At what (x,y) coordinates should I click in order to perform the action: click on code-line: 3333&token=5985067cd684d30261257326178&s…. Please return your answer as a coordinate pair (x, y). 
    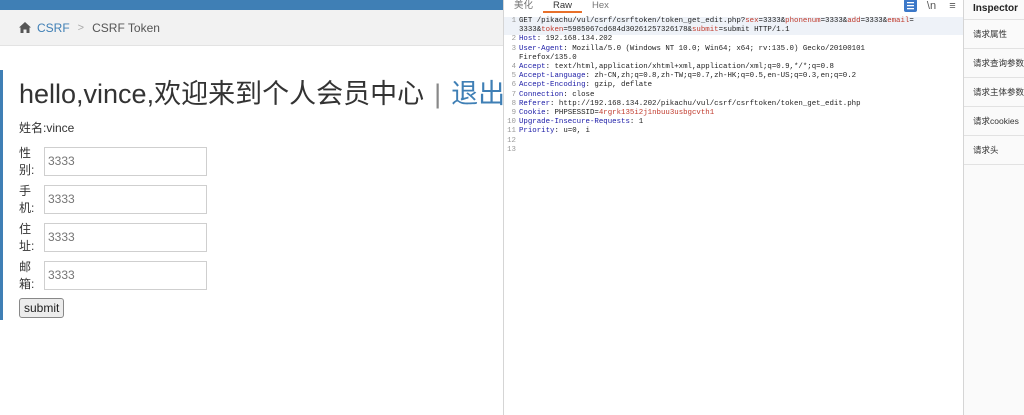
    Looking at the image, I should click on (733, 31).